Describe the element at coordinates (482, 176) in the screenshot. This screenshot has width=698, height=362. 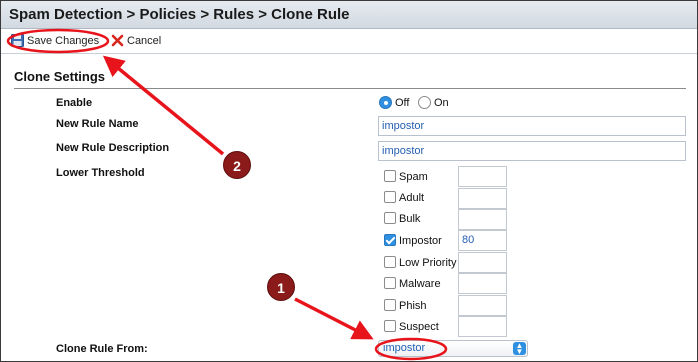
I see `threshold-spam-input` at that location.